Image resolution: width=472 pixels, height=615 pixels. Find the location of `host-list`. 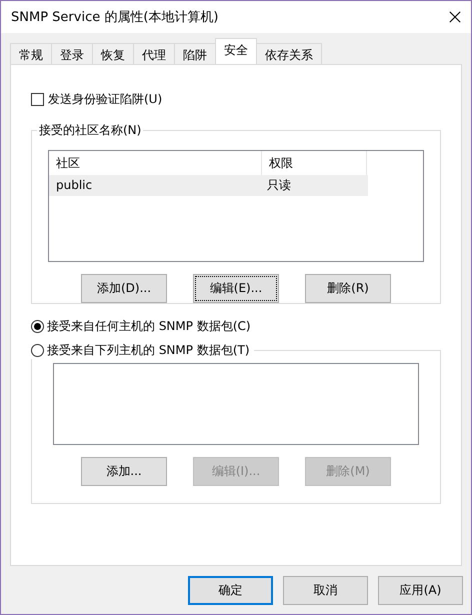

host-list is located at coordinates (236, 404).